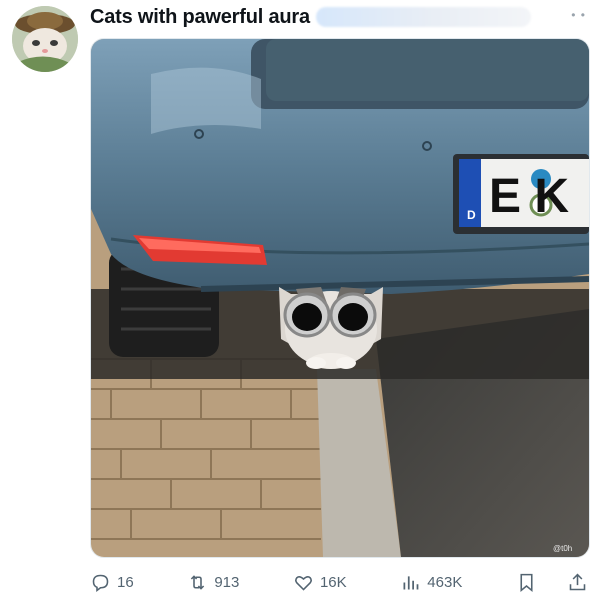 This screenshot has height=615, width=600. Describe the element at coordinates (100, 583) in the screenshot. I see `reply-icon` at that location.